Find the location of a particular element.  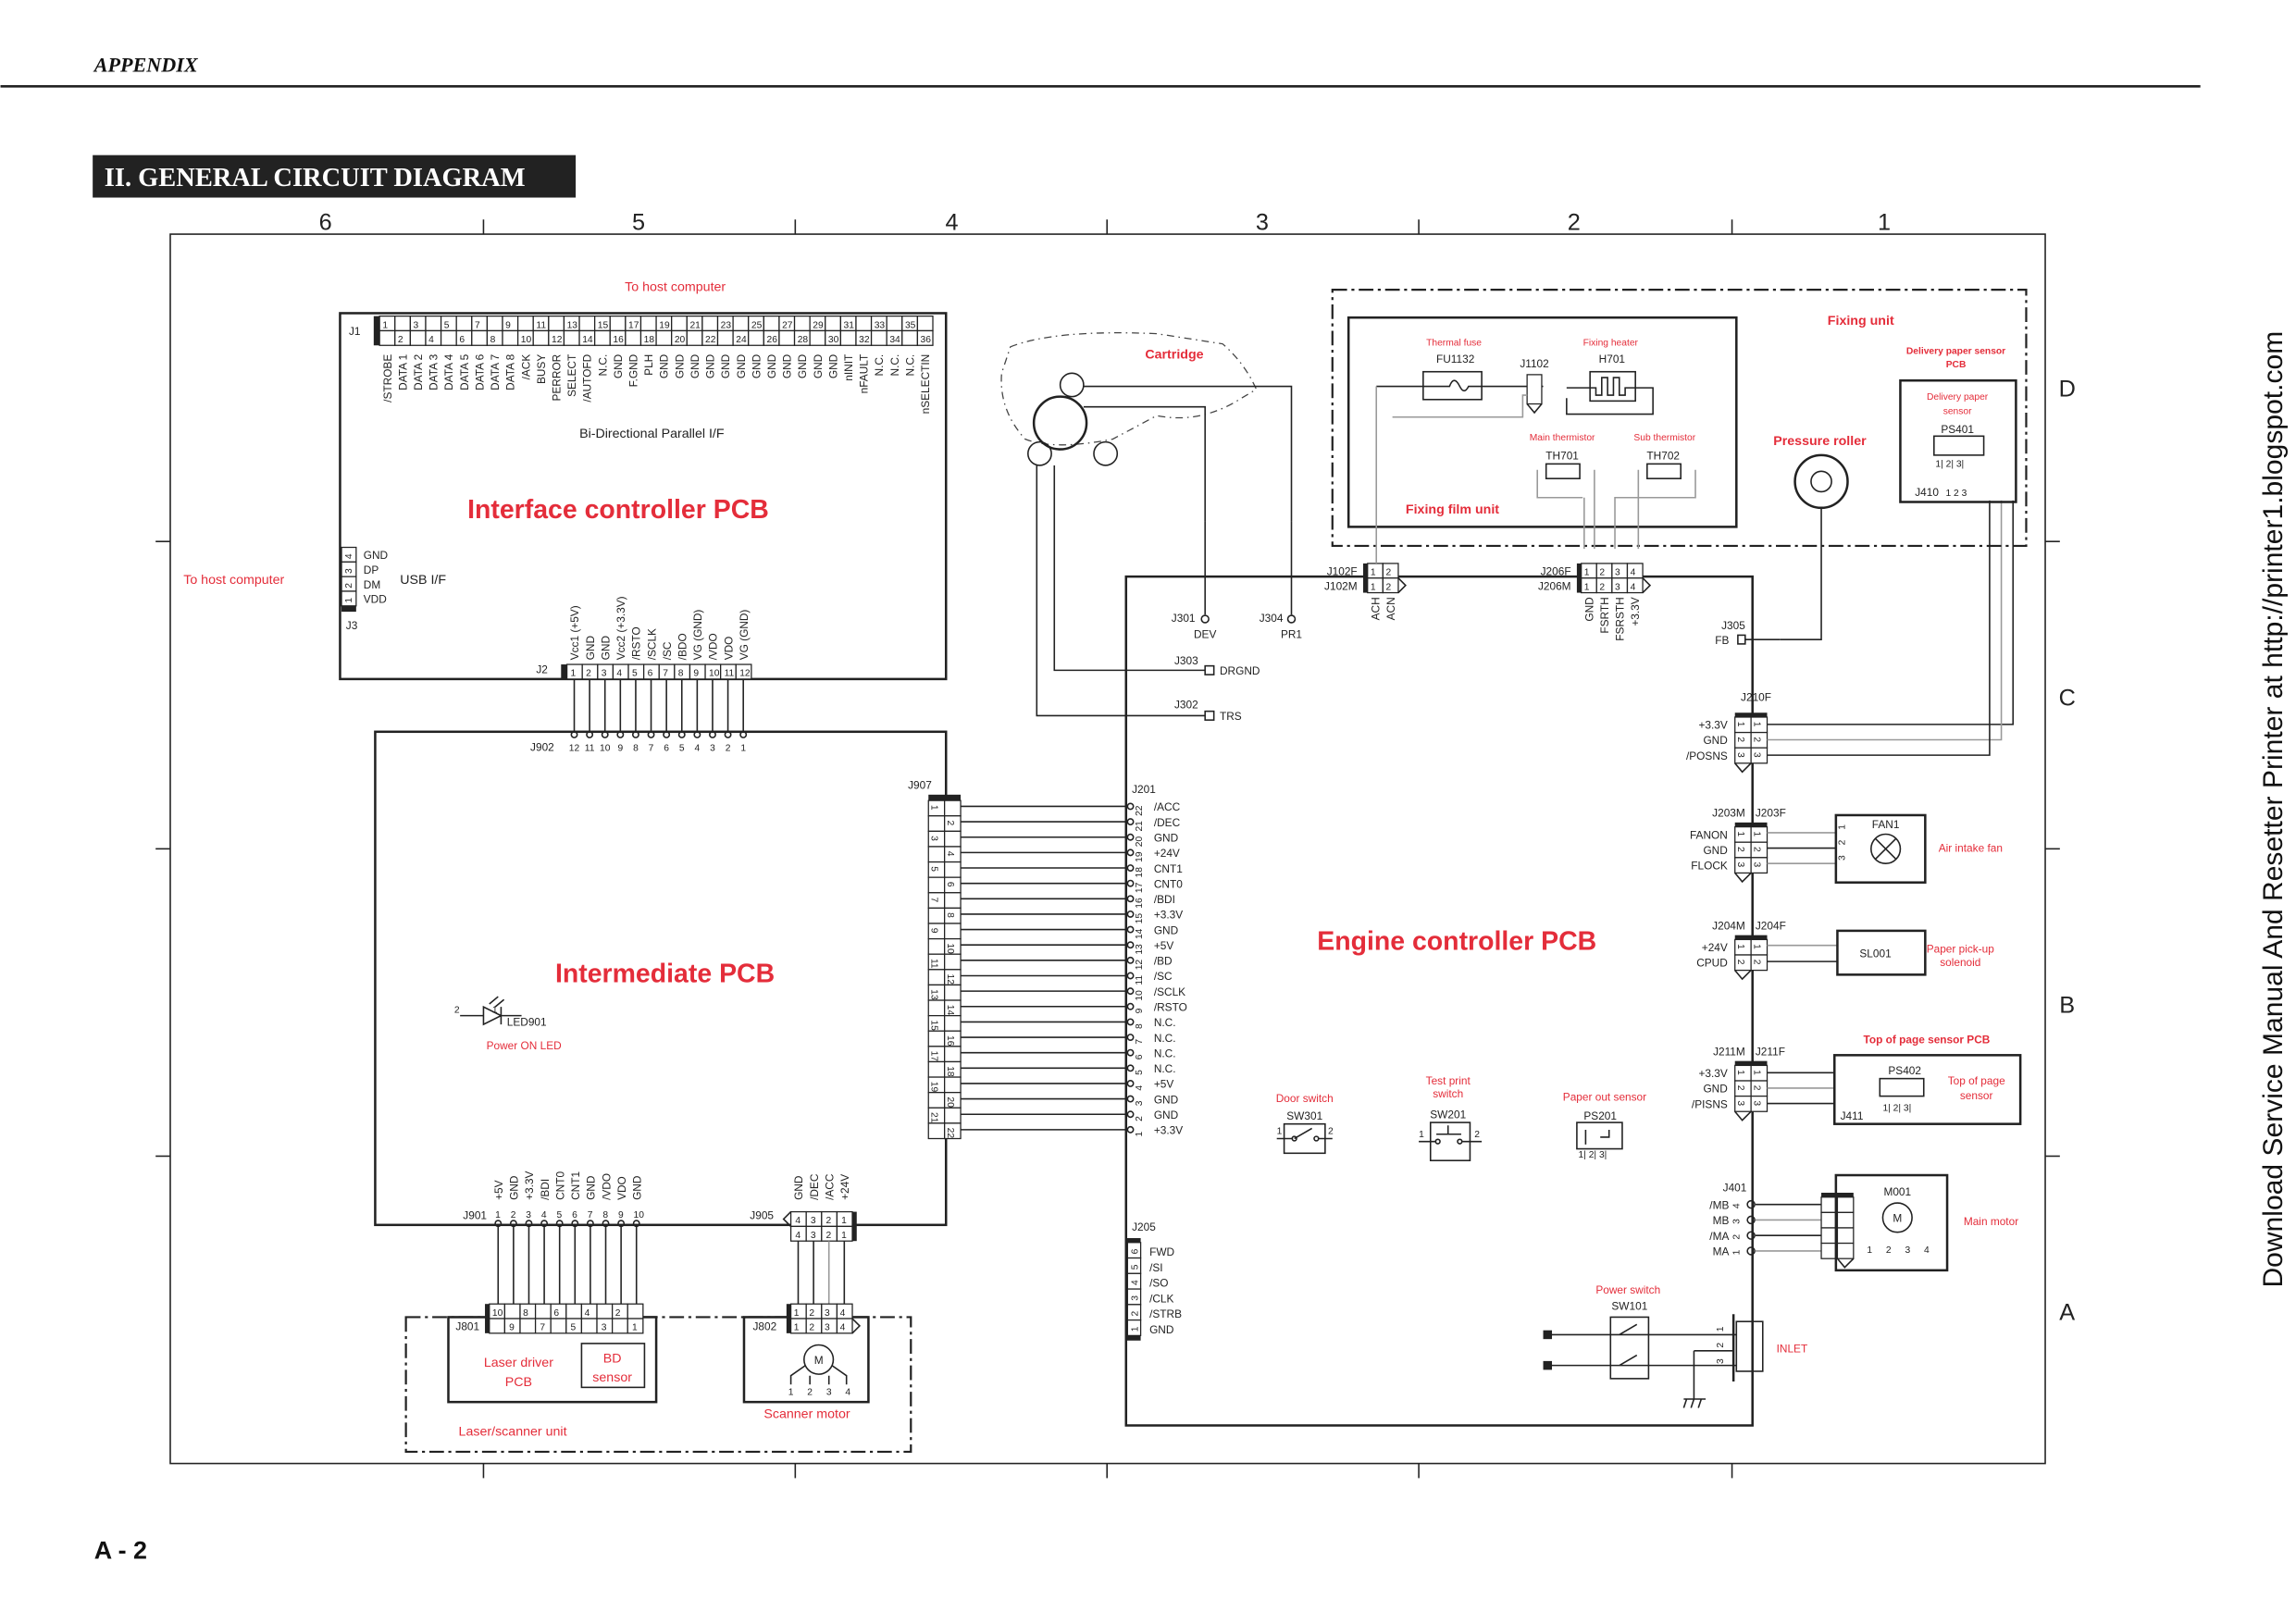

inlet-pin: 1 is located at coordinates (1721, 1329).